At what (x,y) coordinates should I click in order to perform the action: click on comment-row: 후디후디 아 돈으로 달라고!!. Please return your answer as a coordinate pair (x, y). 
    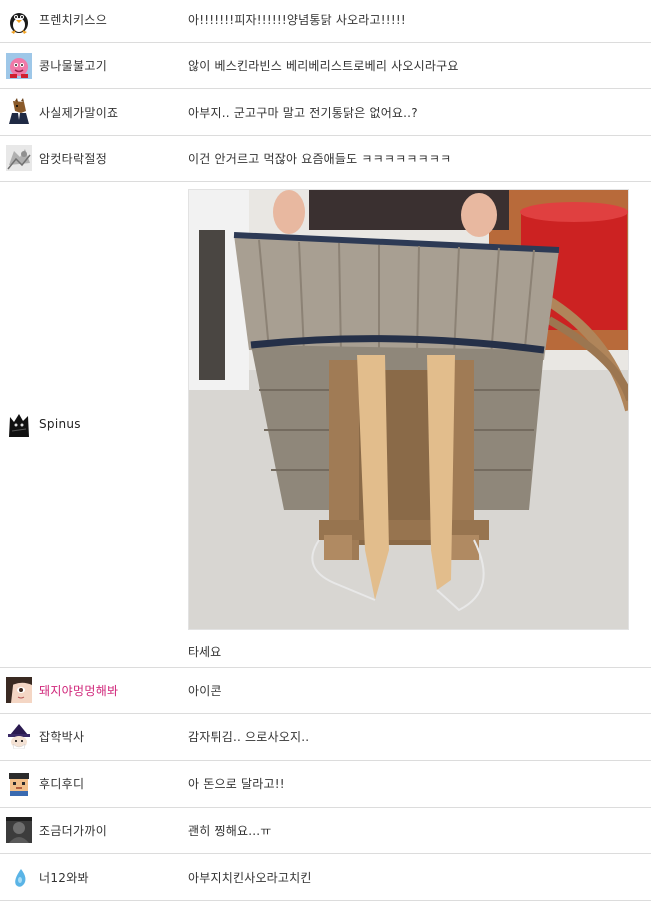
    Looking at the image, I should click on (325, 784).